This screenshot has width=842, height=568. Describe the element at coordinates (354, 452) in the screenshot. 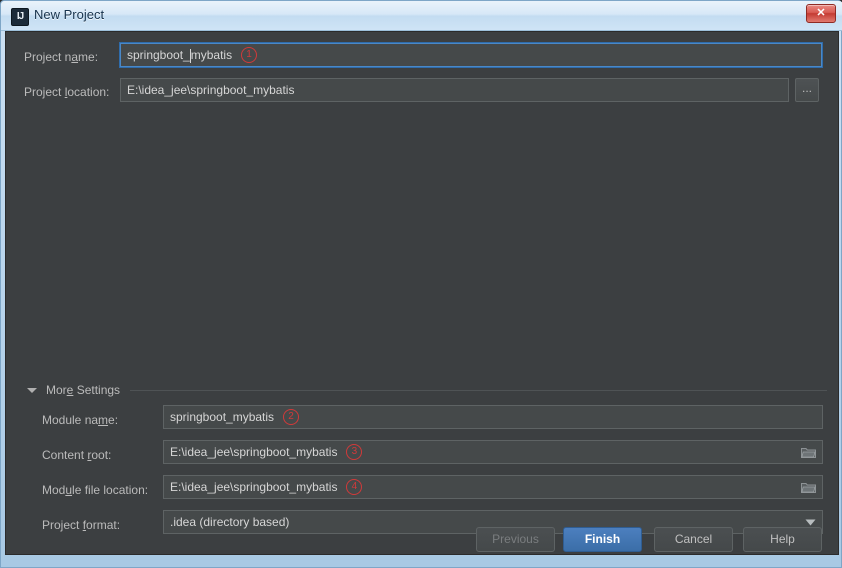

I see `annotation-badge-3: 3` at that location.